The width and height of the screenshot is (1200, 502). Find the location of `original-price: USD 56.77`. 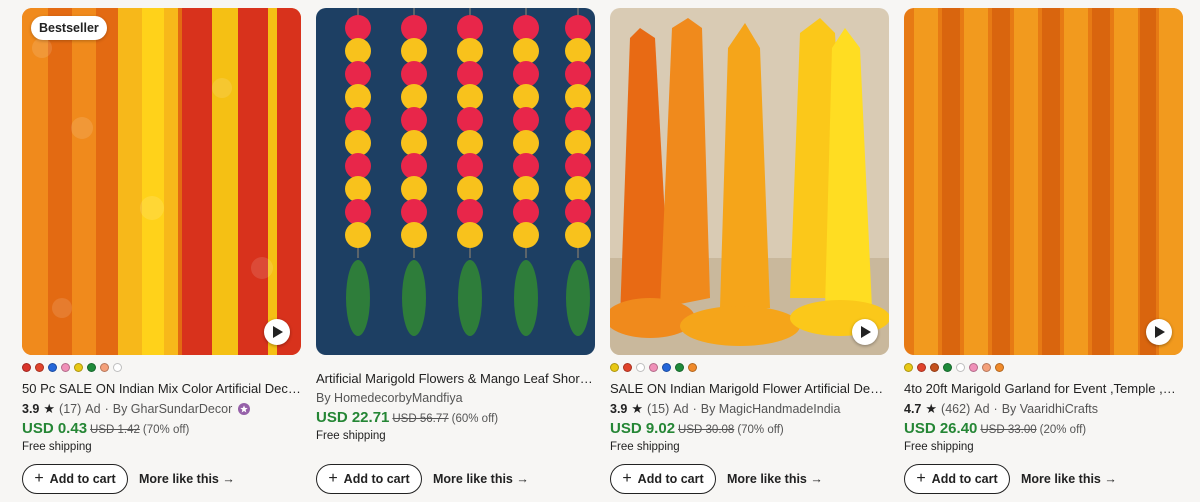

original-price: USD 56.77 is located at coordinates (420, 419).